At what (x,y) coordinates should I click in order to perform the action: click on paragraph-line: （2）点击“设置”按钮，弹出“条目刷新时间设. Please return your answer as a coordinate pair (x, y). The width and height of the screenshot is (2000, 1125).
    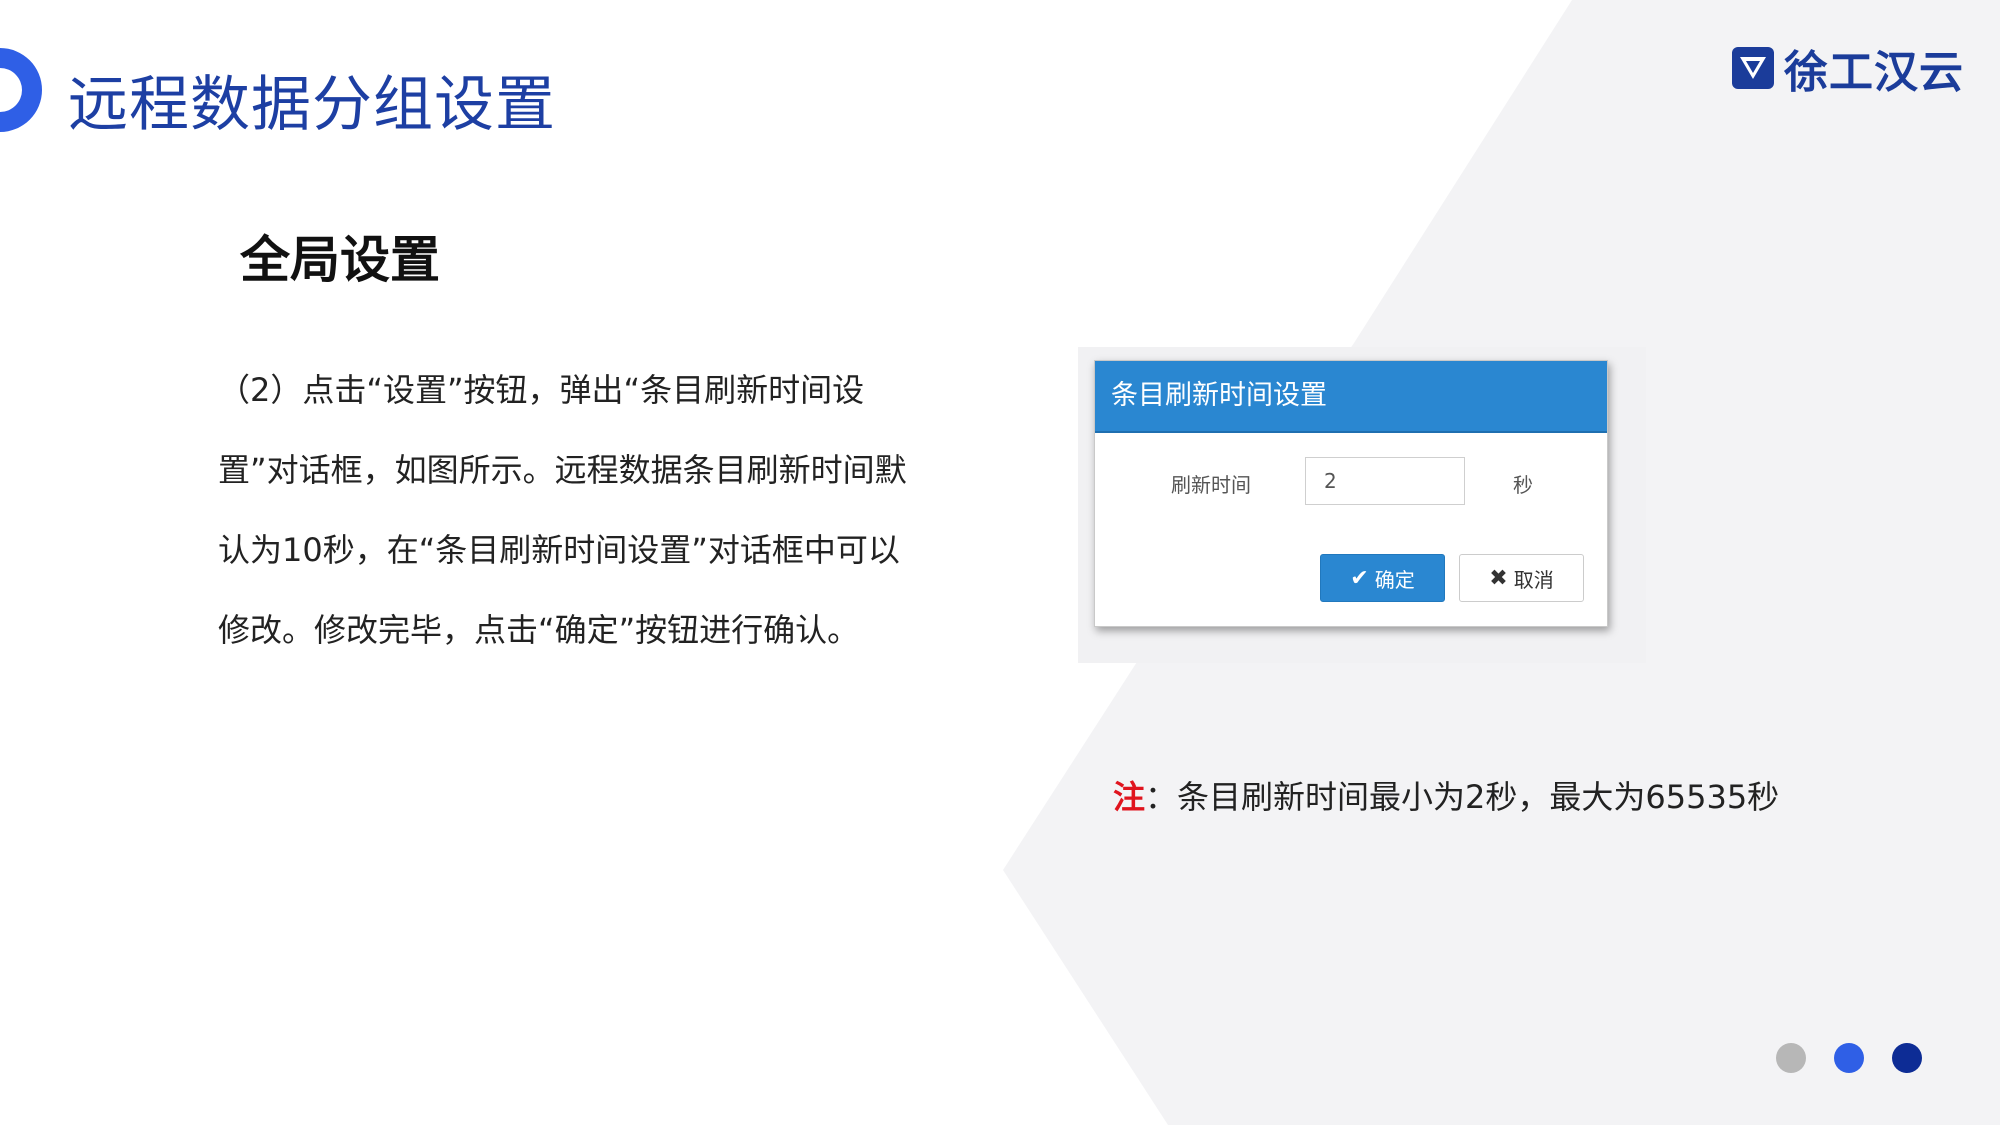
    Looking at the image, I should click on (541, 390).